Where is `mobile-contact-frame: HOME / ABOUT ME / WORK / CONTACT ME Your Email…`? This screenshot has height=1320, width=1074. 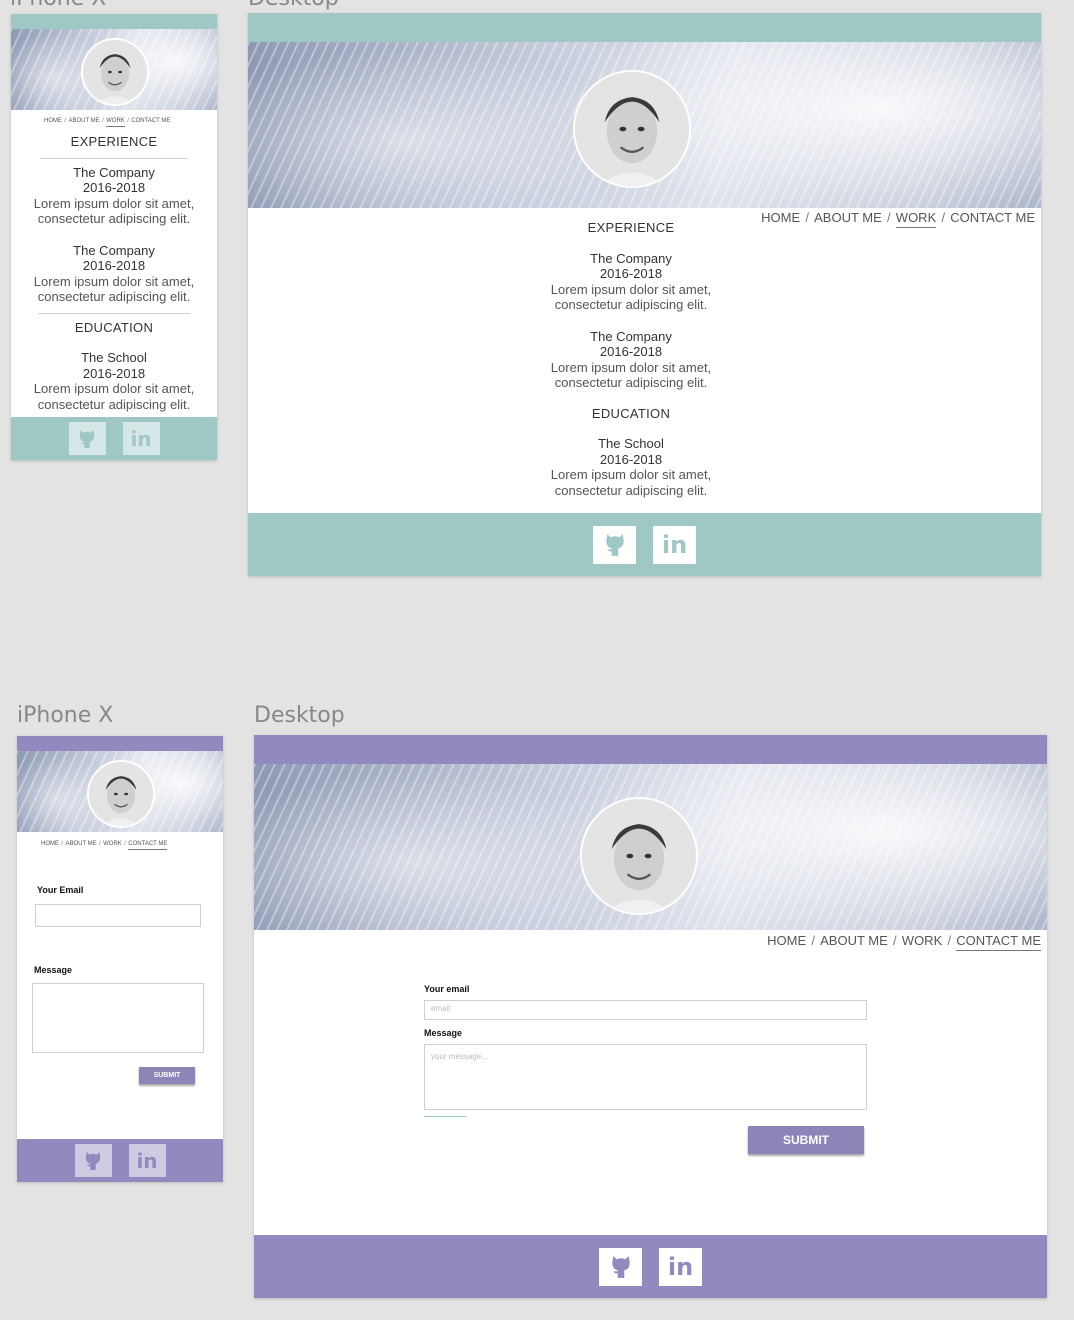
mobile-contact-frame: HOME / ABOUT ME / WORK / CONTACT ME Your Email… is located at coordinates (120, 959).